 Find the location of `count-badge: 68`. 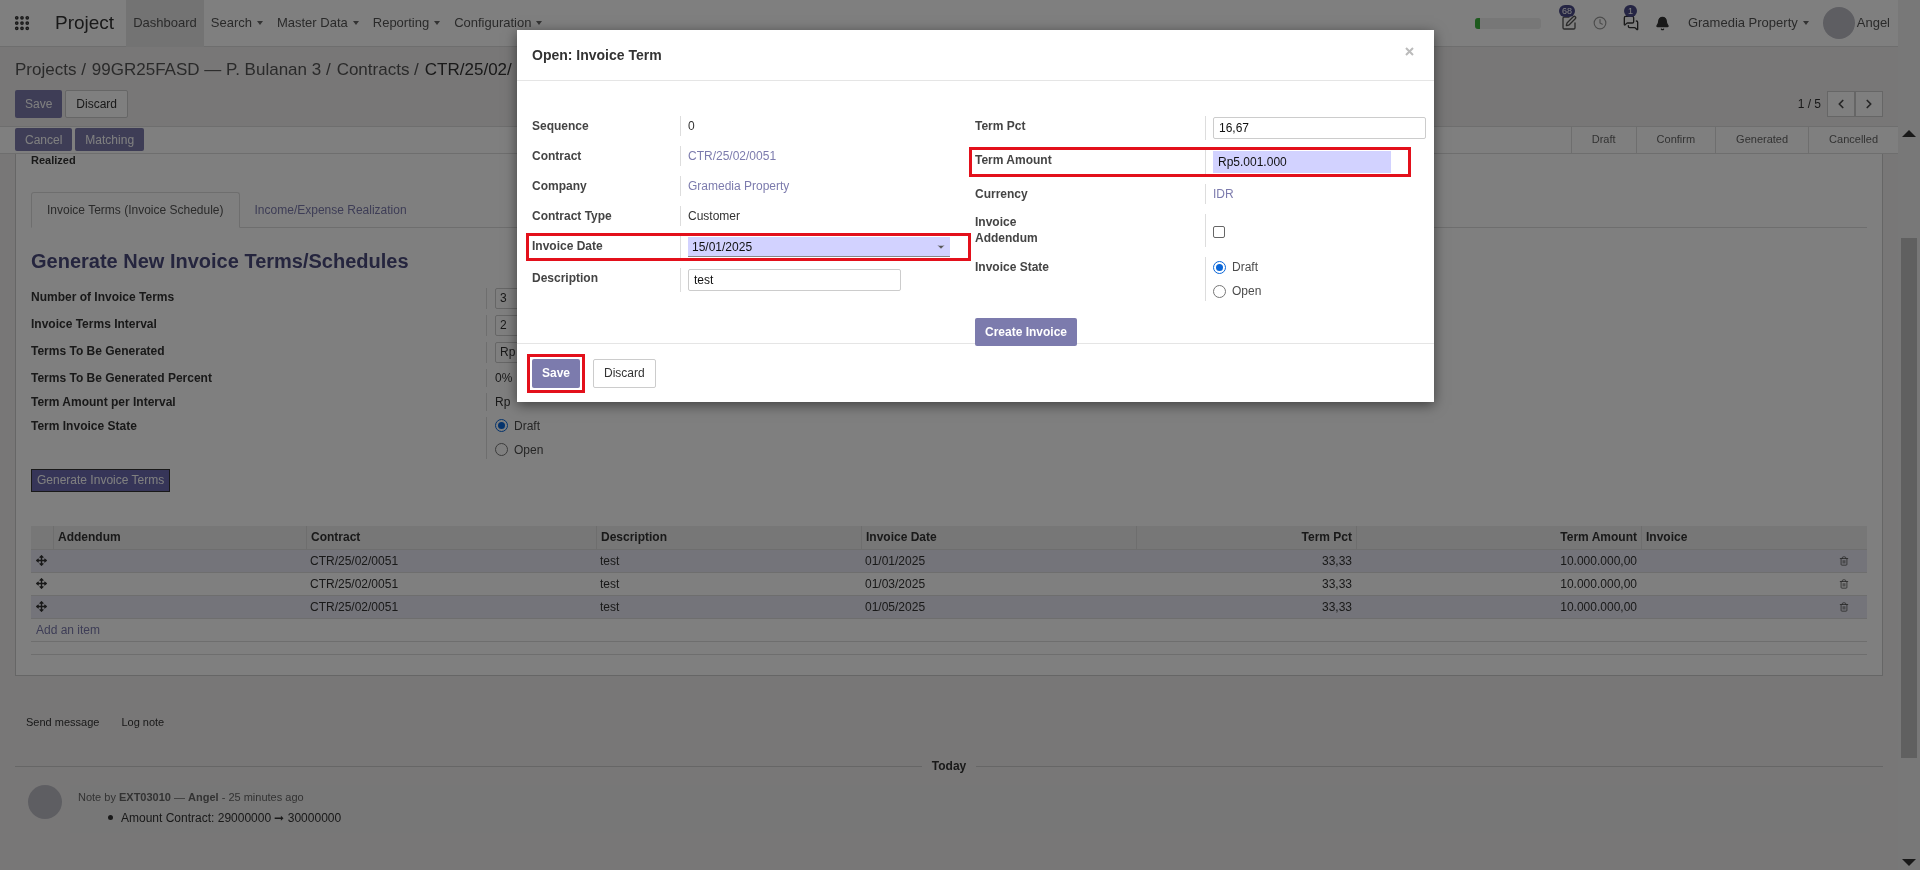

count-badge: 68 is located at coordinates (1566, 11).